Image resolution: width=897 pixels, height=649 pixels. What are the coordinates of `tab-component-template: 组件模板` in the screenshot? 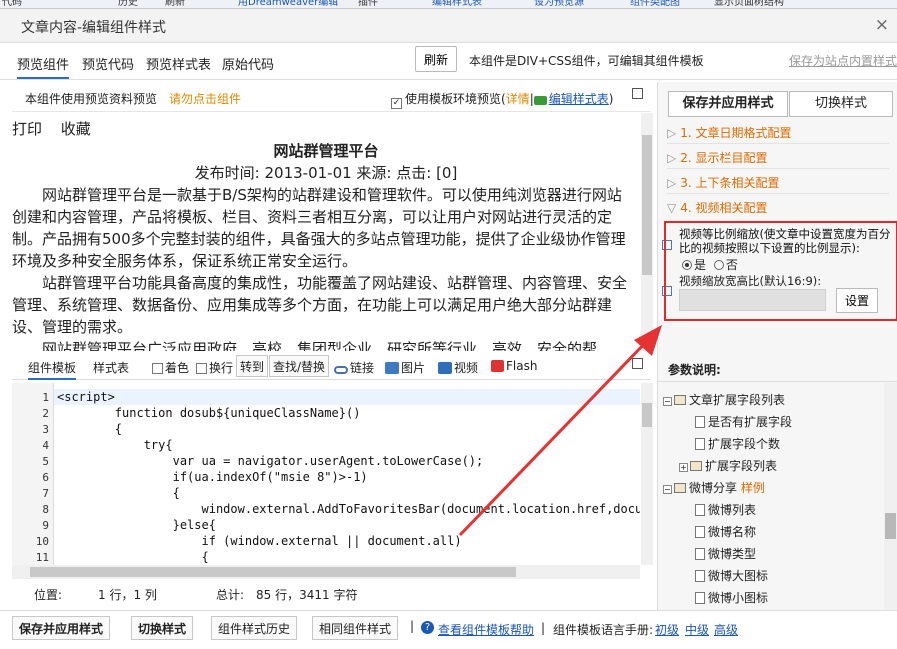 It's located at (52, 369).